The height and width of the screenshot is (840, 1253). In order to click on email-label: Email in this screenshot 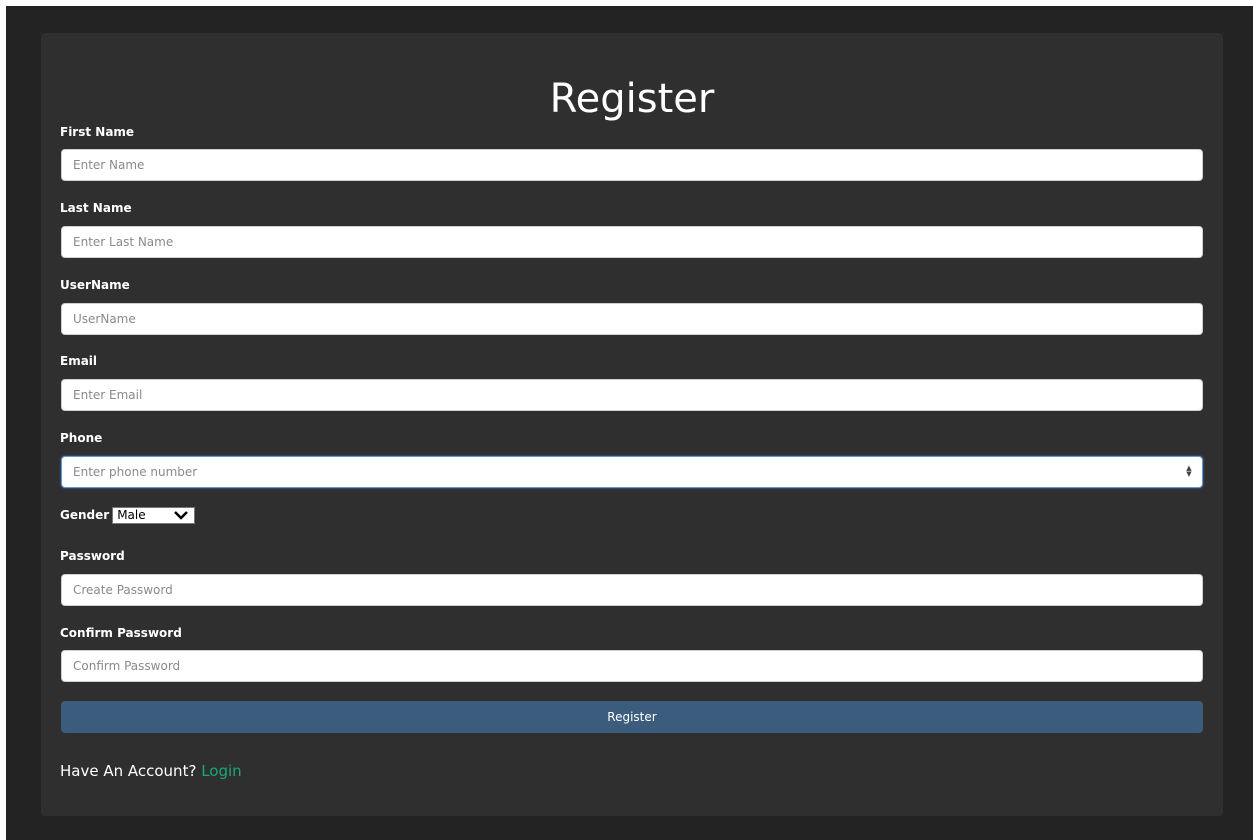, I will do `click(79, 361)`.